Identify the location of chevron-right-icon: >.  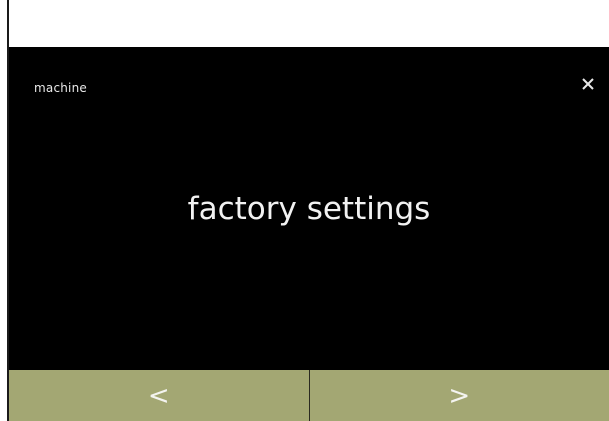
(459, 395).